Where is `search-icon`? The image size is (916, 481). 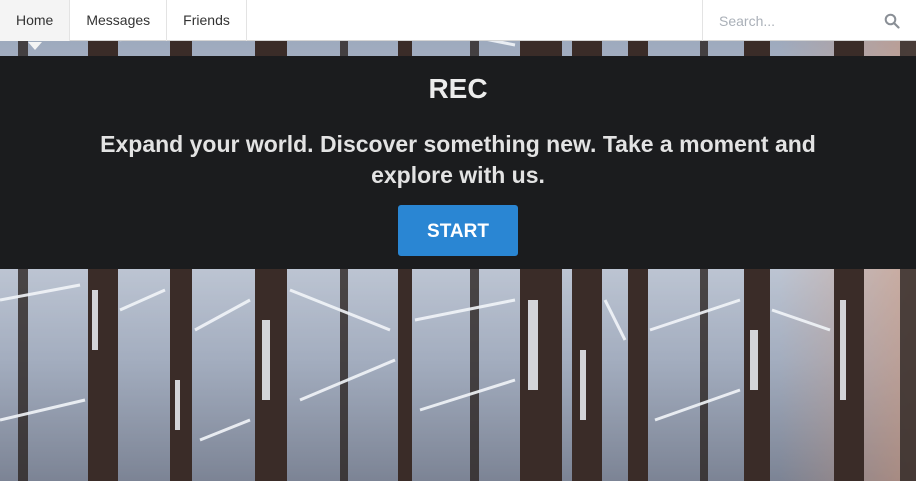 search-icon is located at coordinates (892, 21).